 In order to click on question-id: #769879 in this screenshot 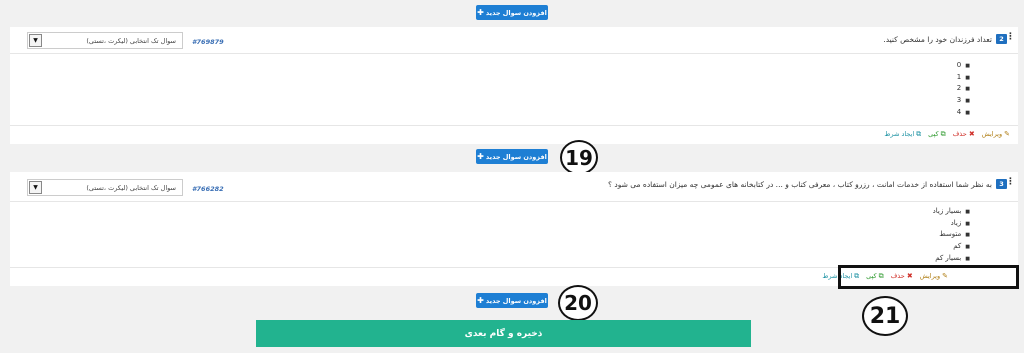, I will do `click(208, 42)`.